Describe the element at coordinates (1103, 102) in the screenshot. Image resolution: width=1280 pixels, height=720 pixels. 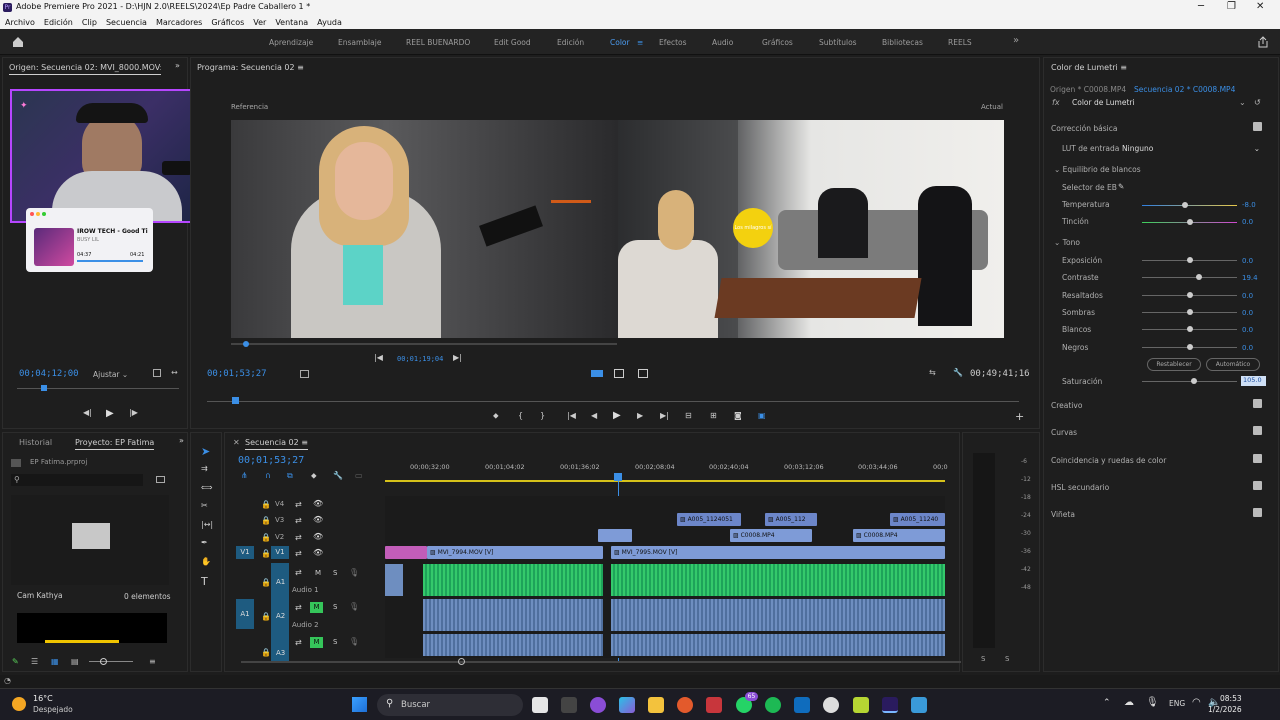
I see `lumetri-effect-name: Color de Lumetri` at that location.